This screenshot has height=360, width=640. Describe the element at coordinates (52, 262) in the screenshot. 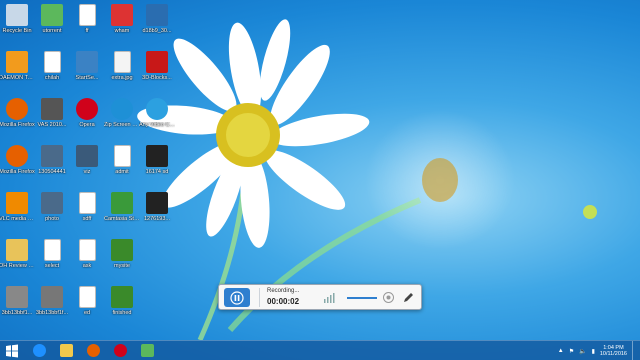

I see `desktop-icon: select` at that location.